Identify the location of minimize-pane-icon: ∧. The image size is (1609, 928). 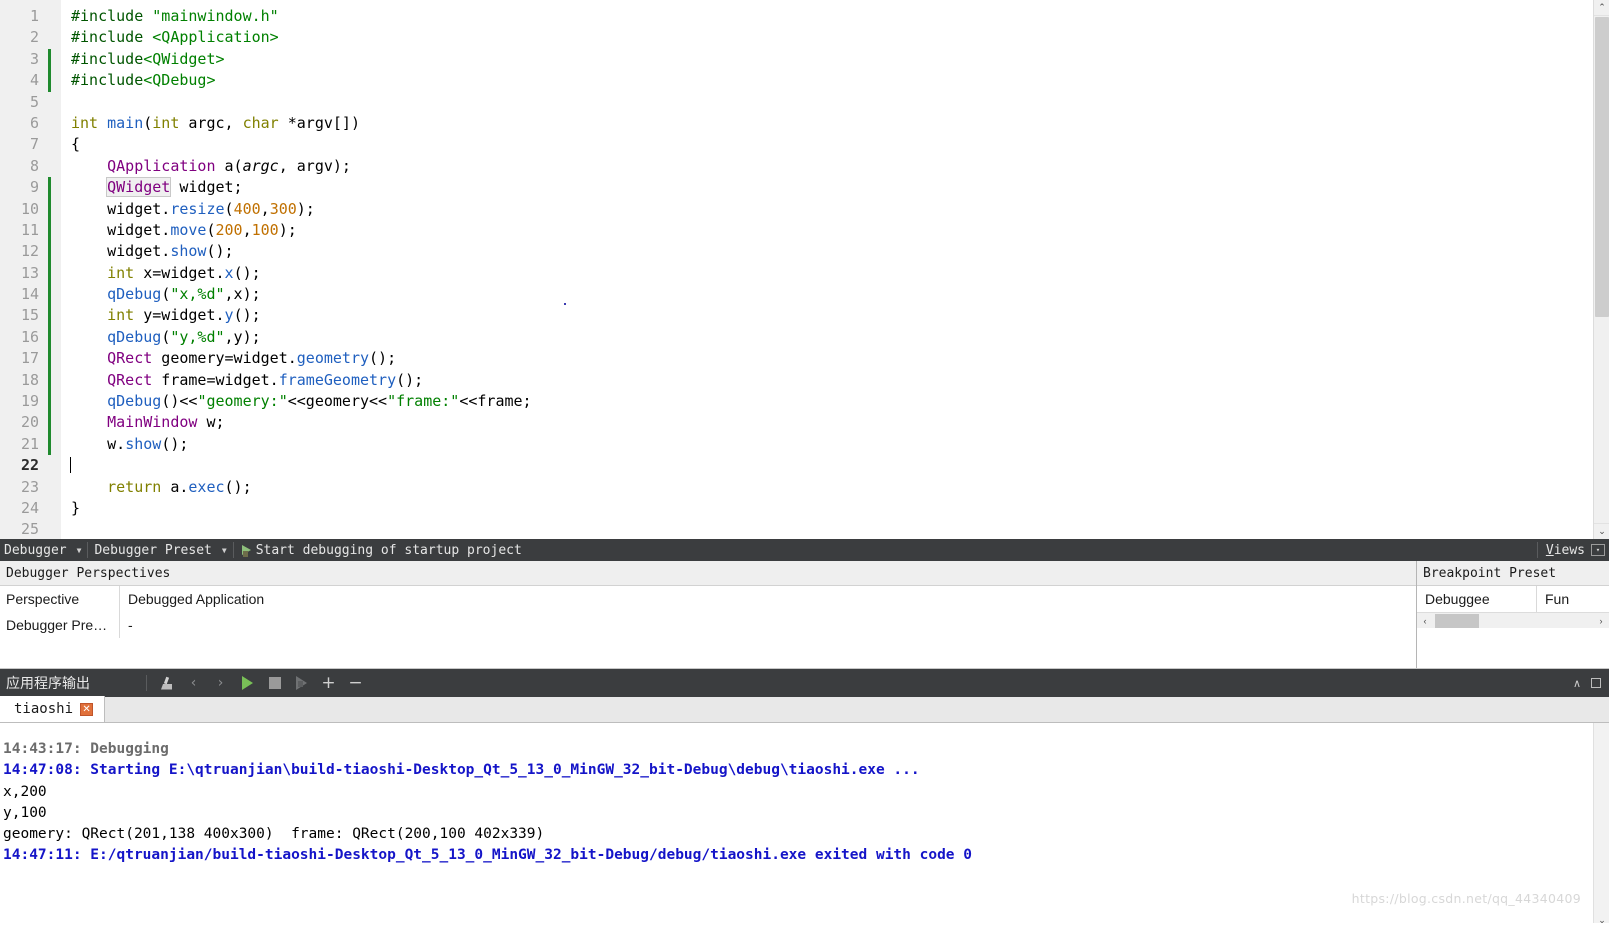
(1577, 683).